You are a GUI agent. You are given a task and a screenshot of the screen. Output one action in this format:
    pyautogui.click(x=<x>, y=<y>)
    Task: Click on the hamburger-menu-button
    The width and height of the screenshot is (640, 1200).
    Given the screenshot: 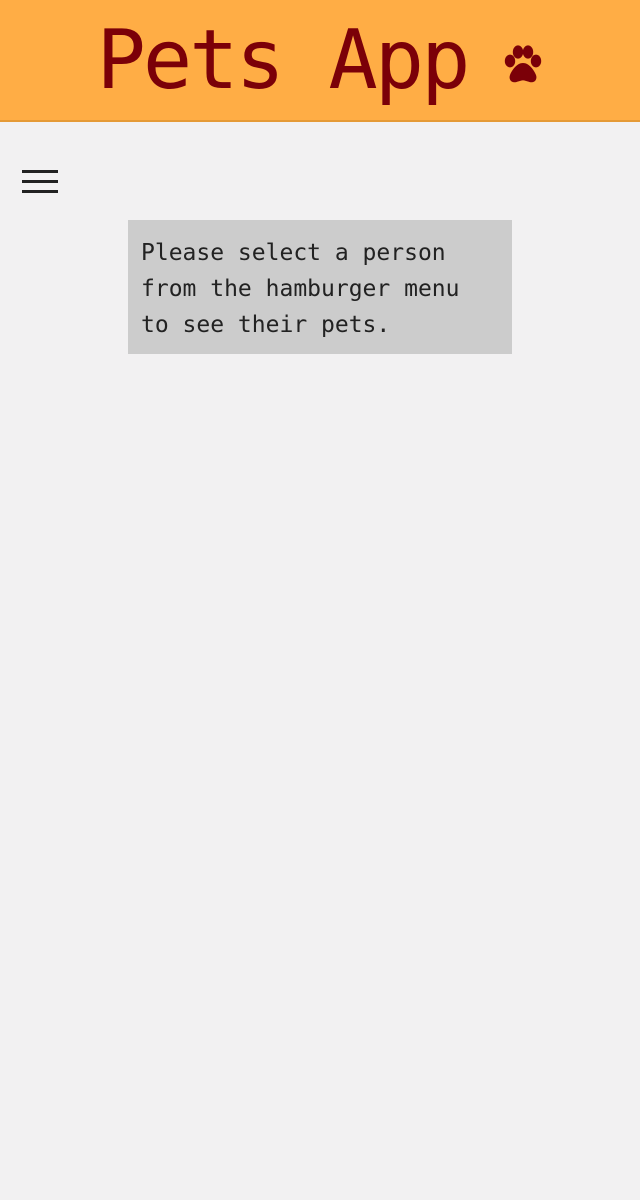 What is the action you would take?
    pyautogui.click(x=40, y=182)
    